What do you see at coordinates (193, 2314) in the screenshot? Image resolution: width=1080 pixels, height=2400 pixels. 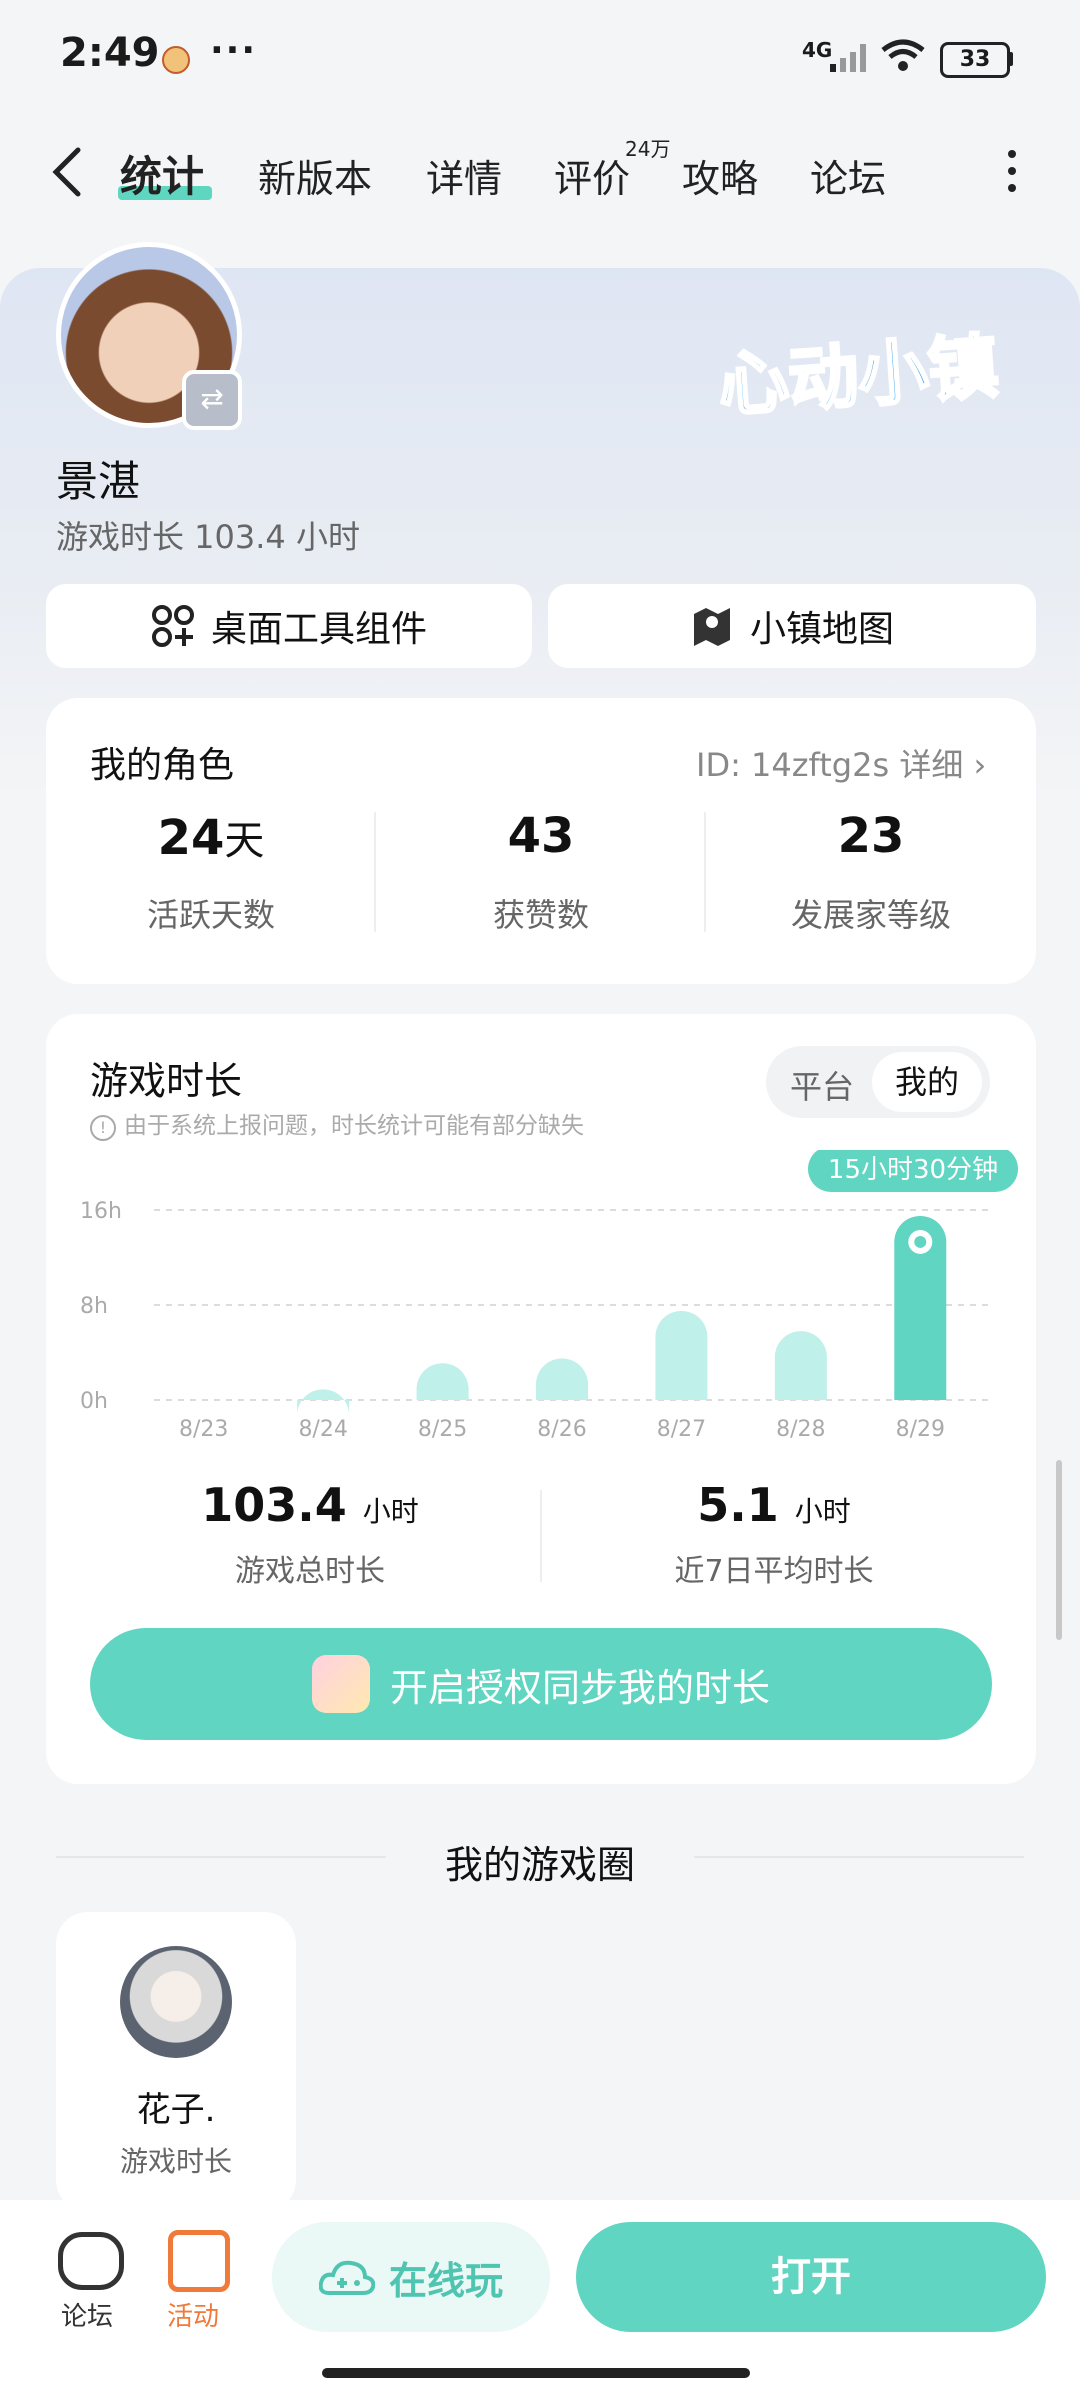 I see `activity-tab-label: 活动` at bounding box center [193, 2314].